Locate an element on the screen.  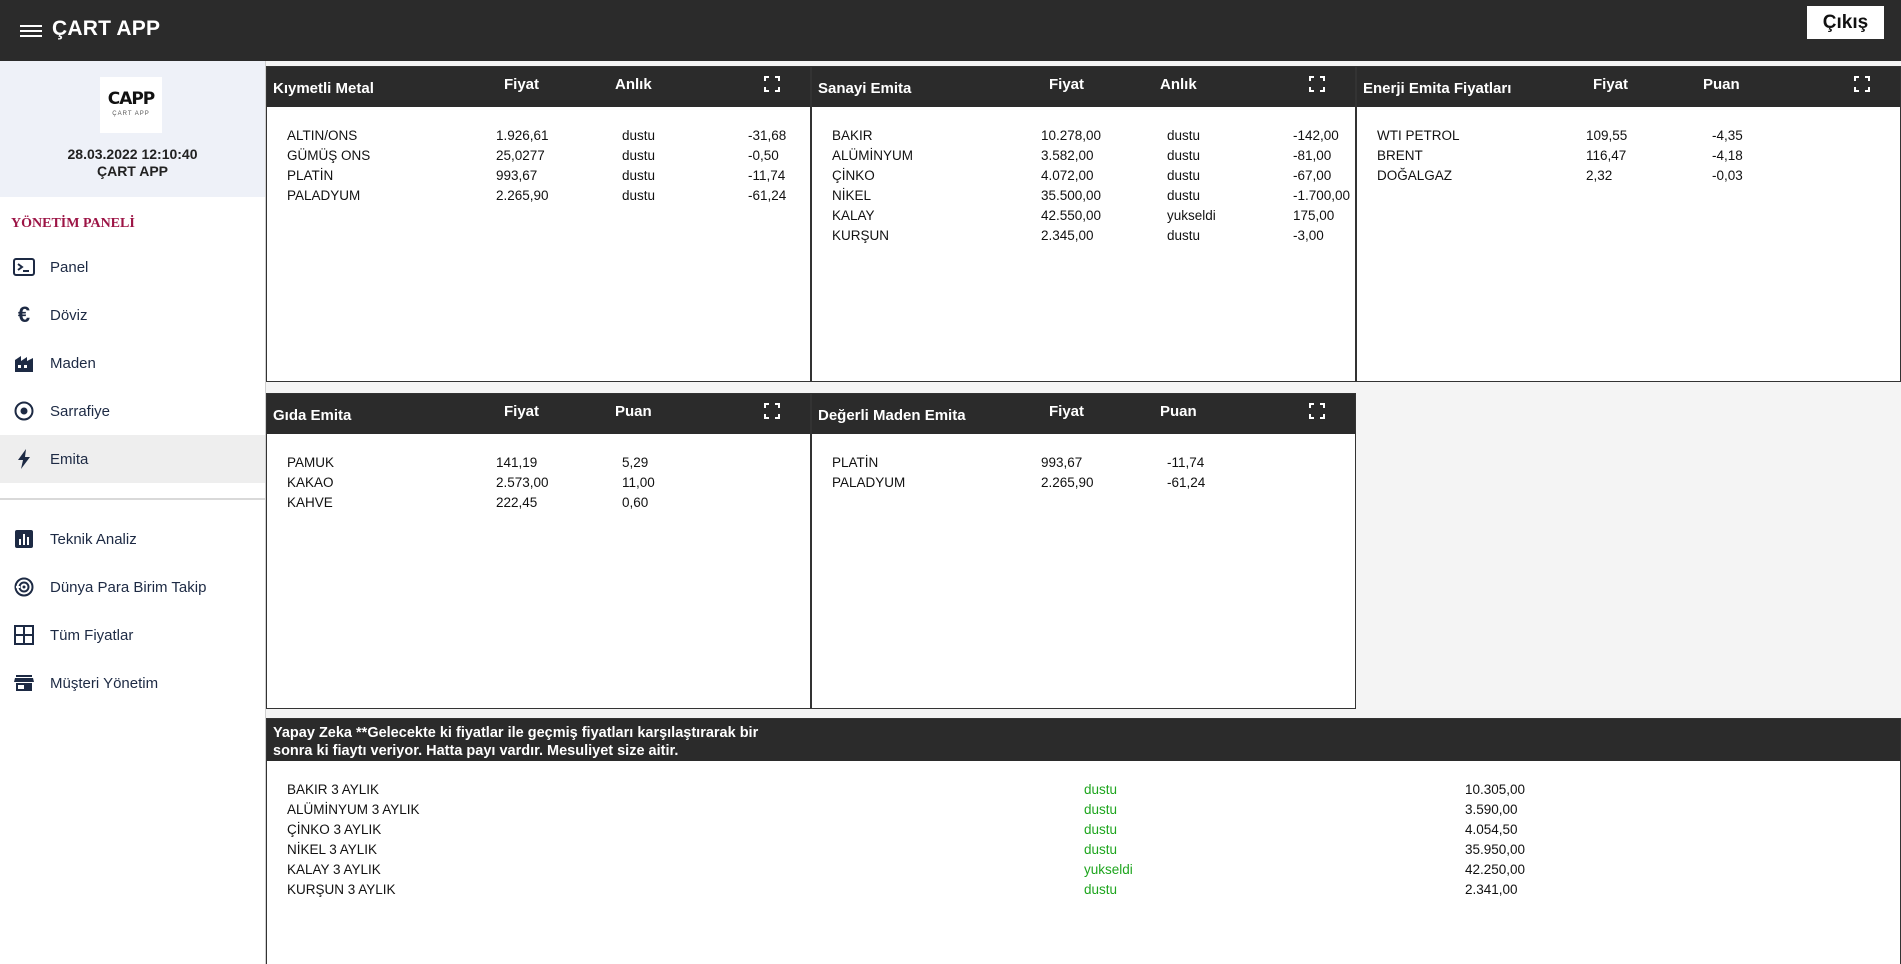
row-change: -61,24 is located at coordinates (767, 195).